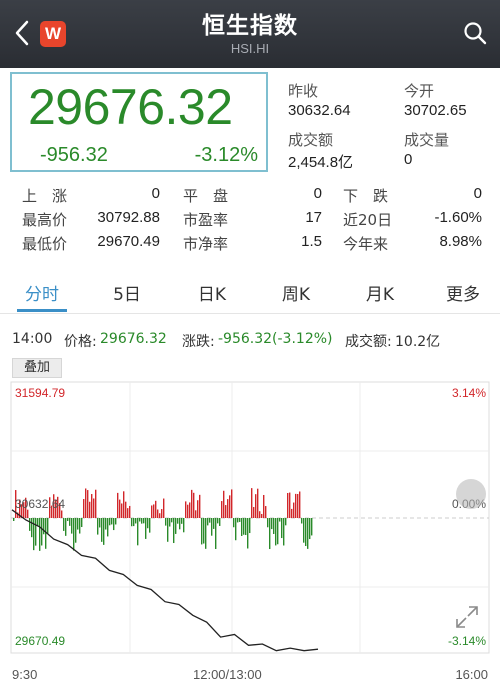 This screenshot has width=500, height=694. I want to click on active-tab-indicator, so click(42, 310).